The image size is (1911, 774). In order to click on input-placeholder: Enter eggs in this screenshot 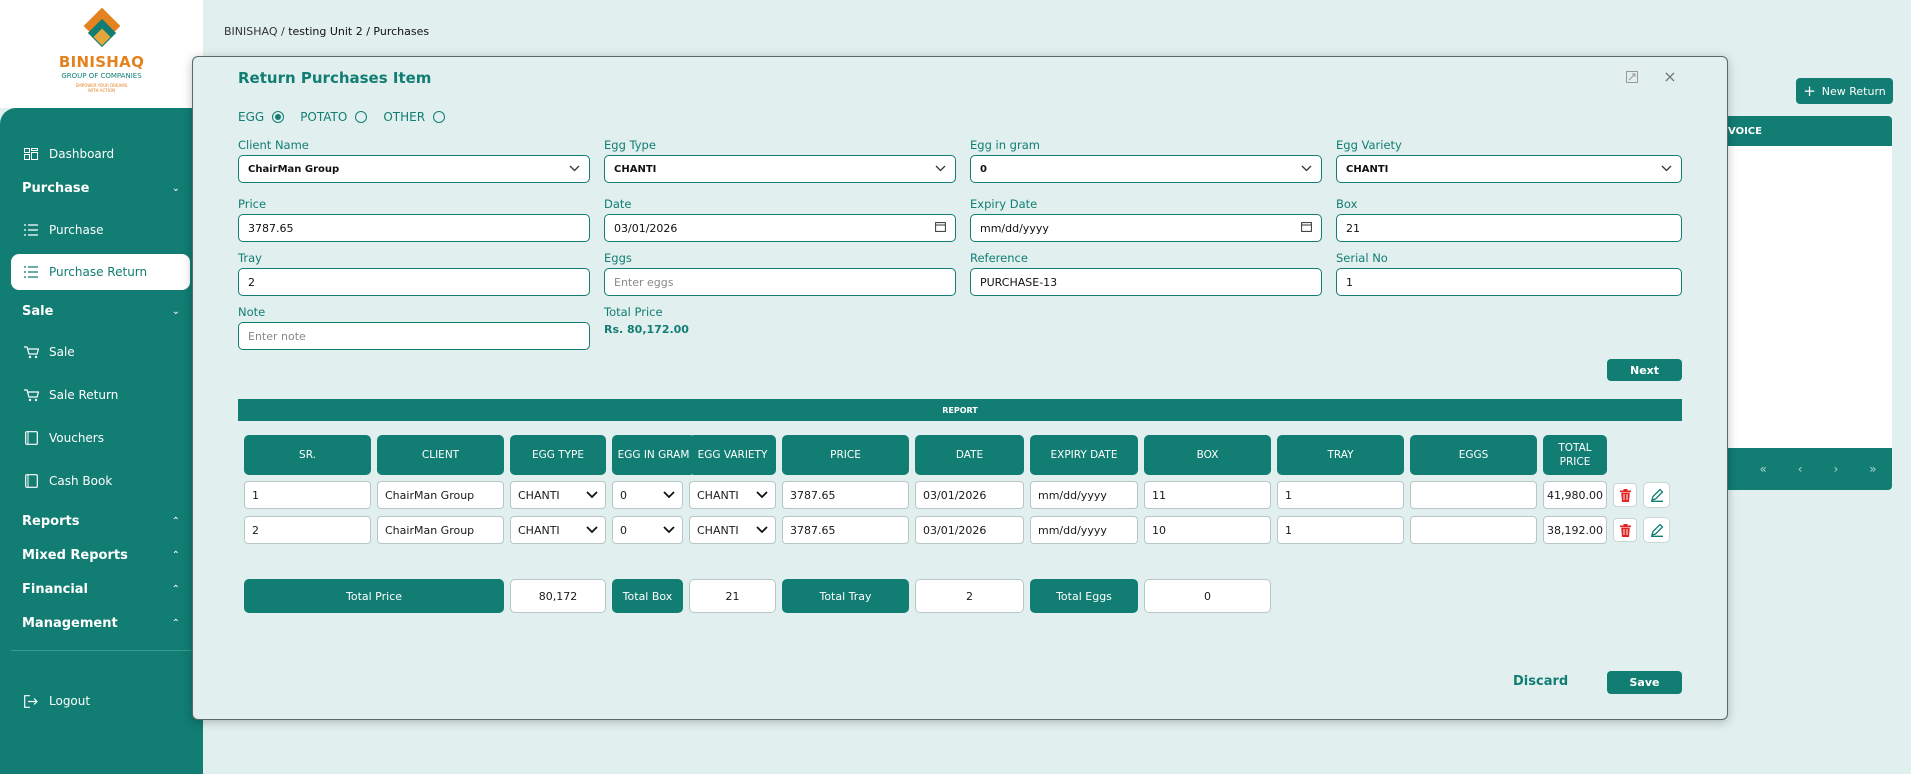, I will do `click(644, 282)`.